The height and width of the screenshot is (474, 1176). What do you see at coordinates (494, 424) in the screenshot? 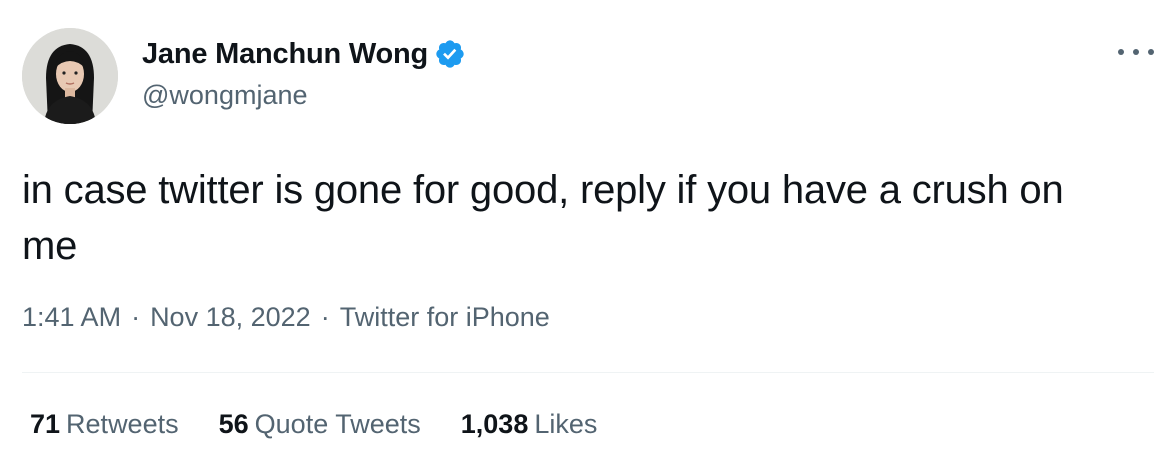
I see `likes-count: 1,038` at bounding box center [494, 424].